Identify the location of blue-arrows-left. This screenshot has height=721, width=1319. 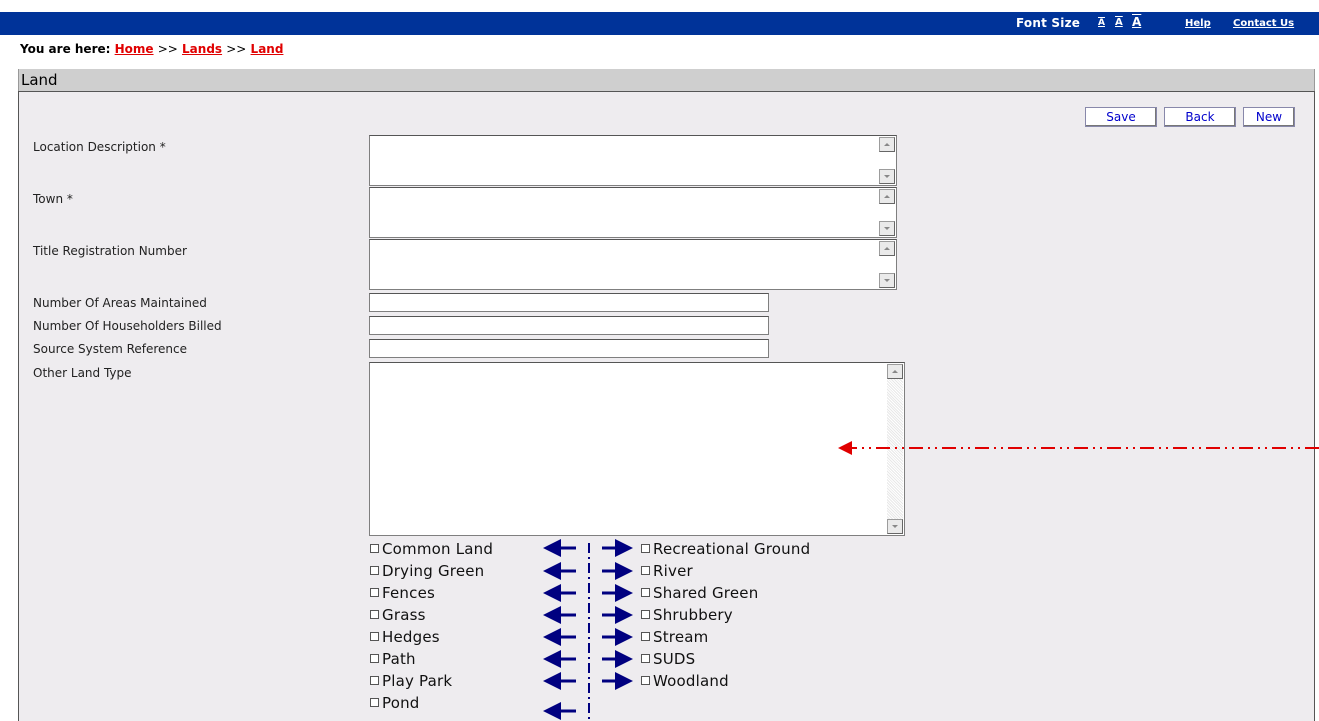
(559, 629).